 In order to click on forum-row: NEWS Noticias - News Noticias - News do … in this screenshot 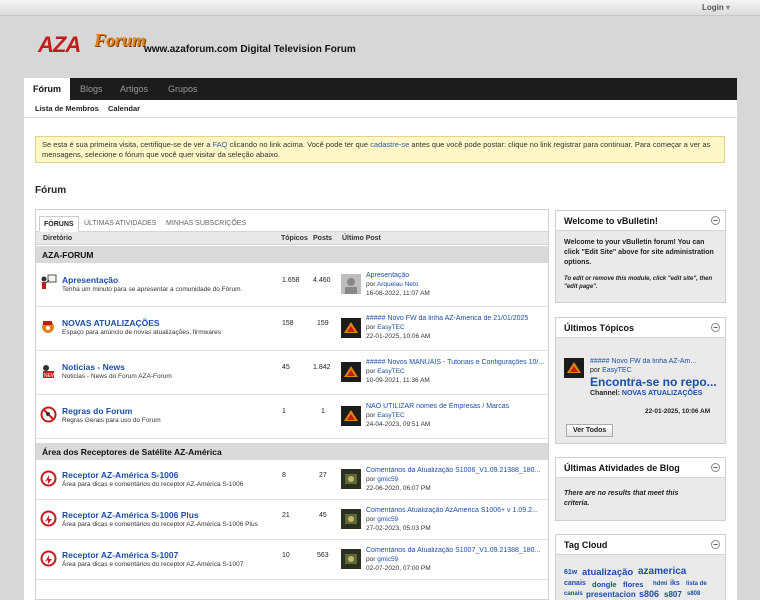, I will do `click(292, 373)`.